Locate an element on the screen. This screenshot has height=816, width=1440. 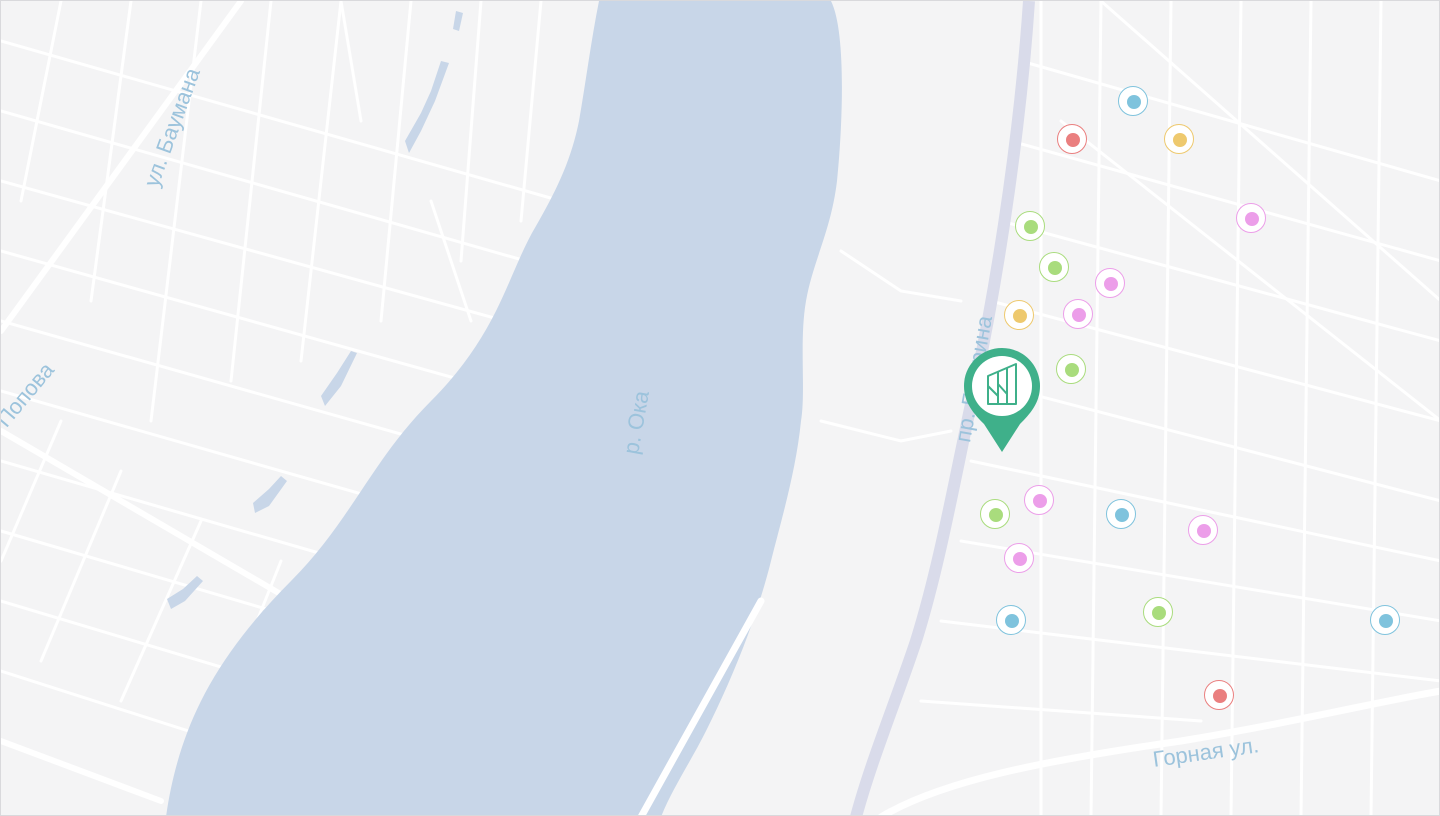
main-location-pin is located at coordinates (1002, 401).